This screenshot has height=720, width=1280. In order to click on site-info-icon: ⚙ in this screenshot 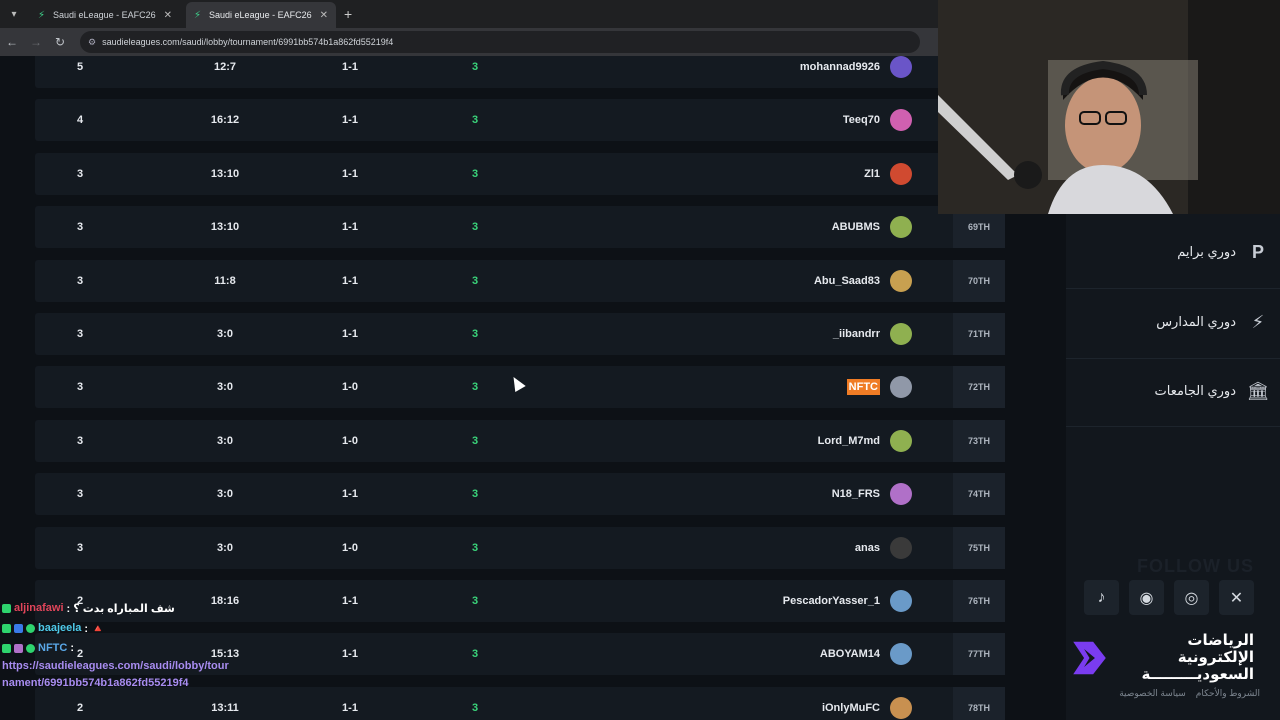, I will do `click(92, 42)`.